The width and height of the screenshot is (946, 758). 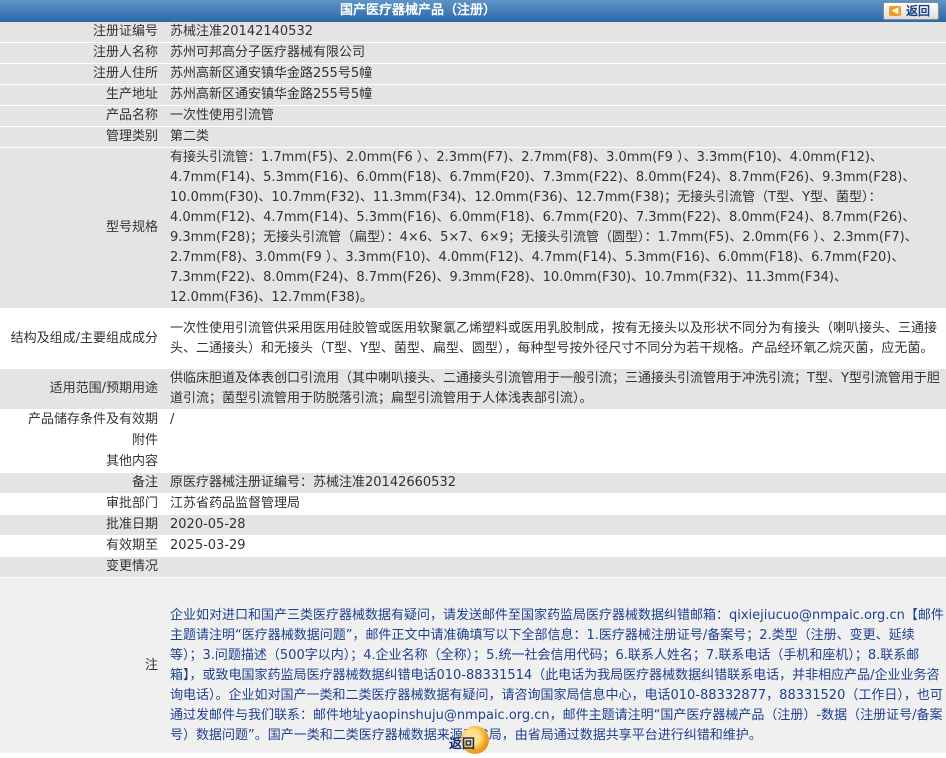 What do you see at coordinates (556, 116) in the screenshot?
I see `field-value: 一次性使用引流管` at bounding box center [556, 116].